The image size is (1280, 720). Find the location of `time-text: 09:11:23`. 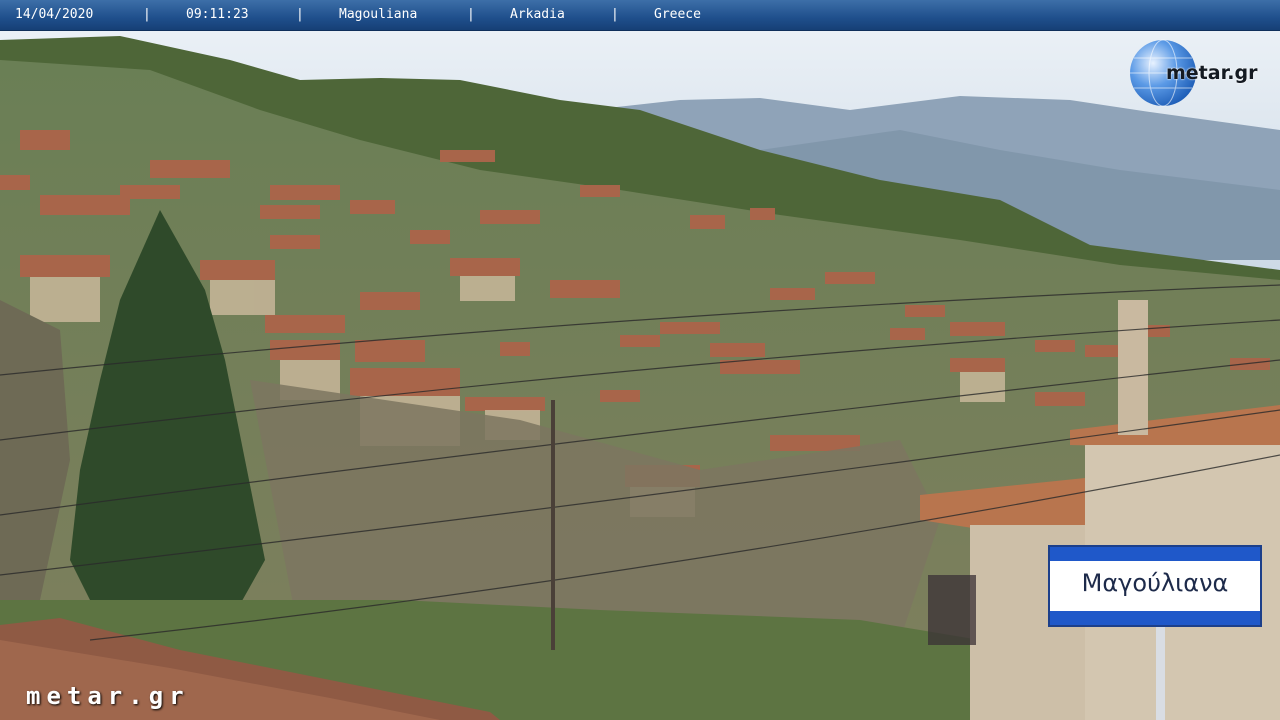

time-text: 09:11:23 is located at coordinates (217, 14).